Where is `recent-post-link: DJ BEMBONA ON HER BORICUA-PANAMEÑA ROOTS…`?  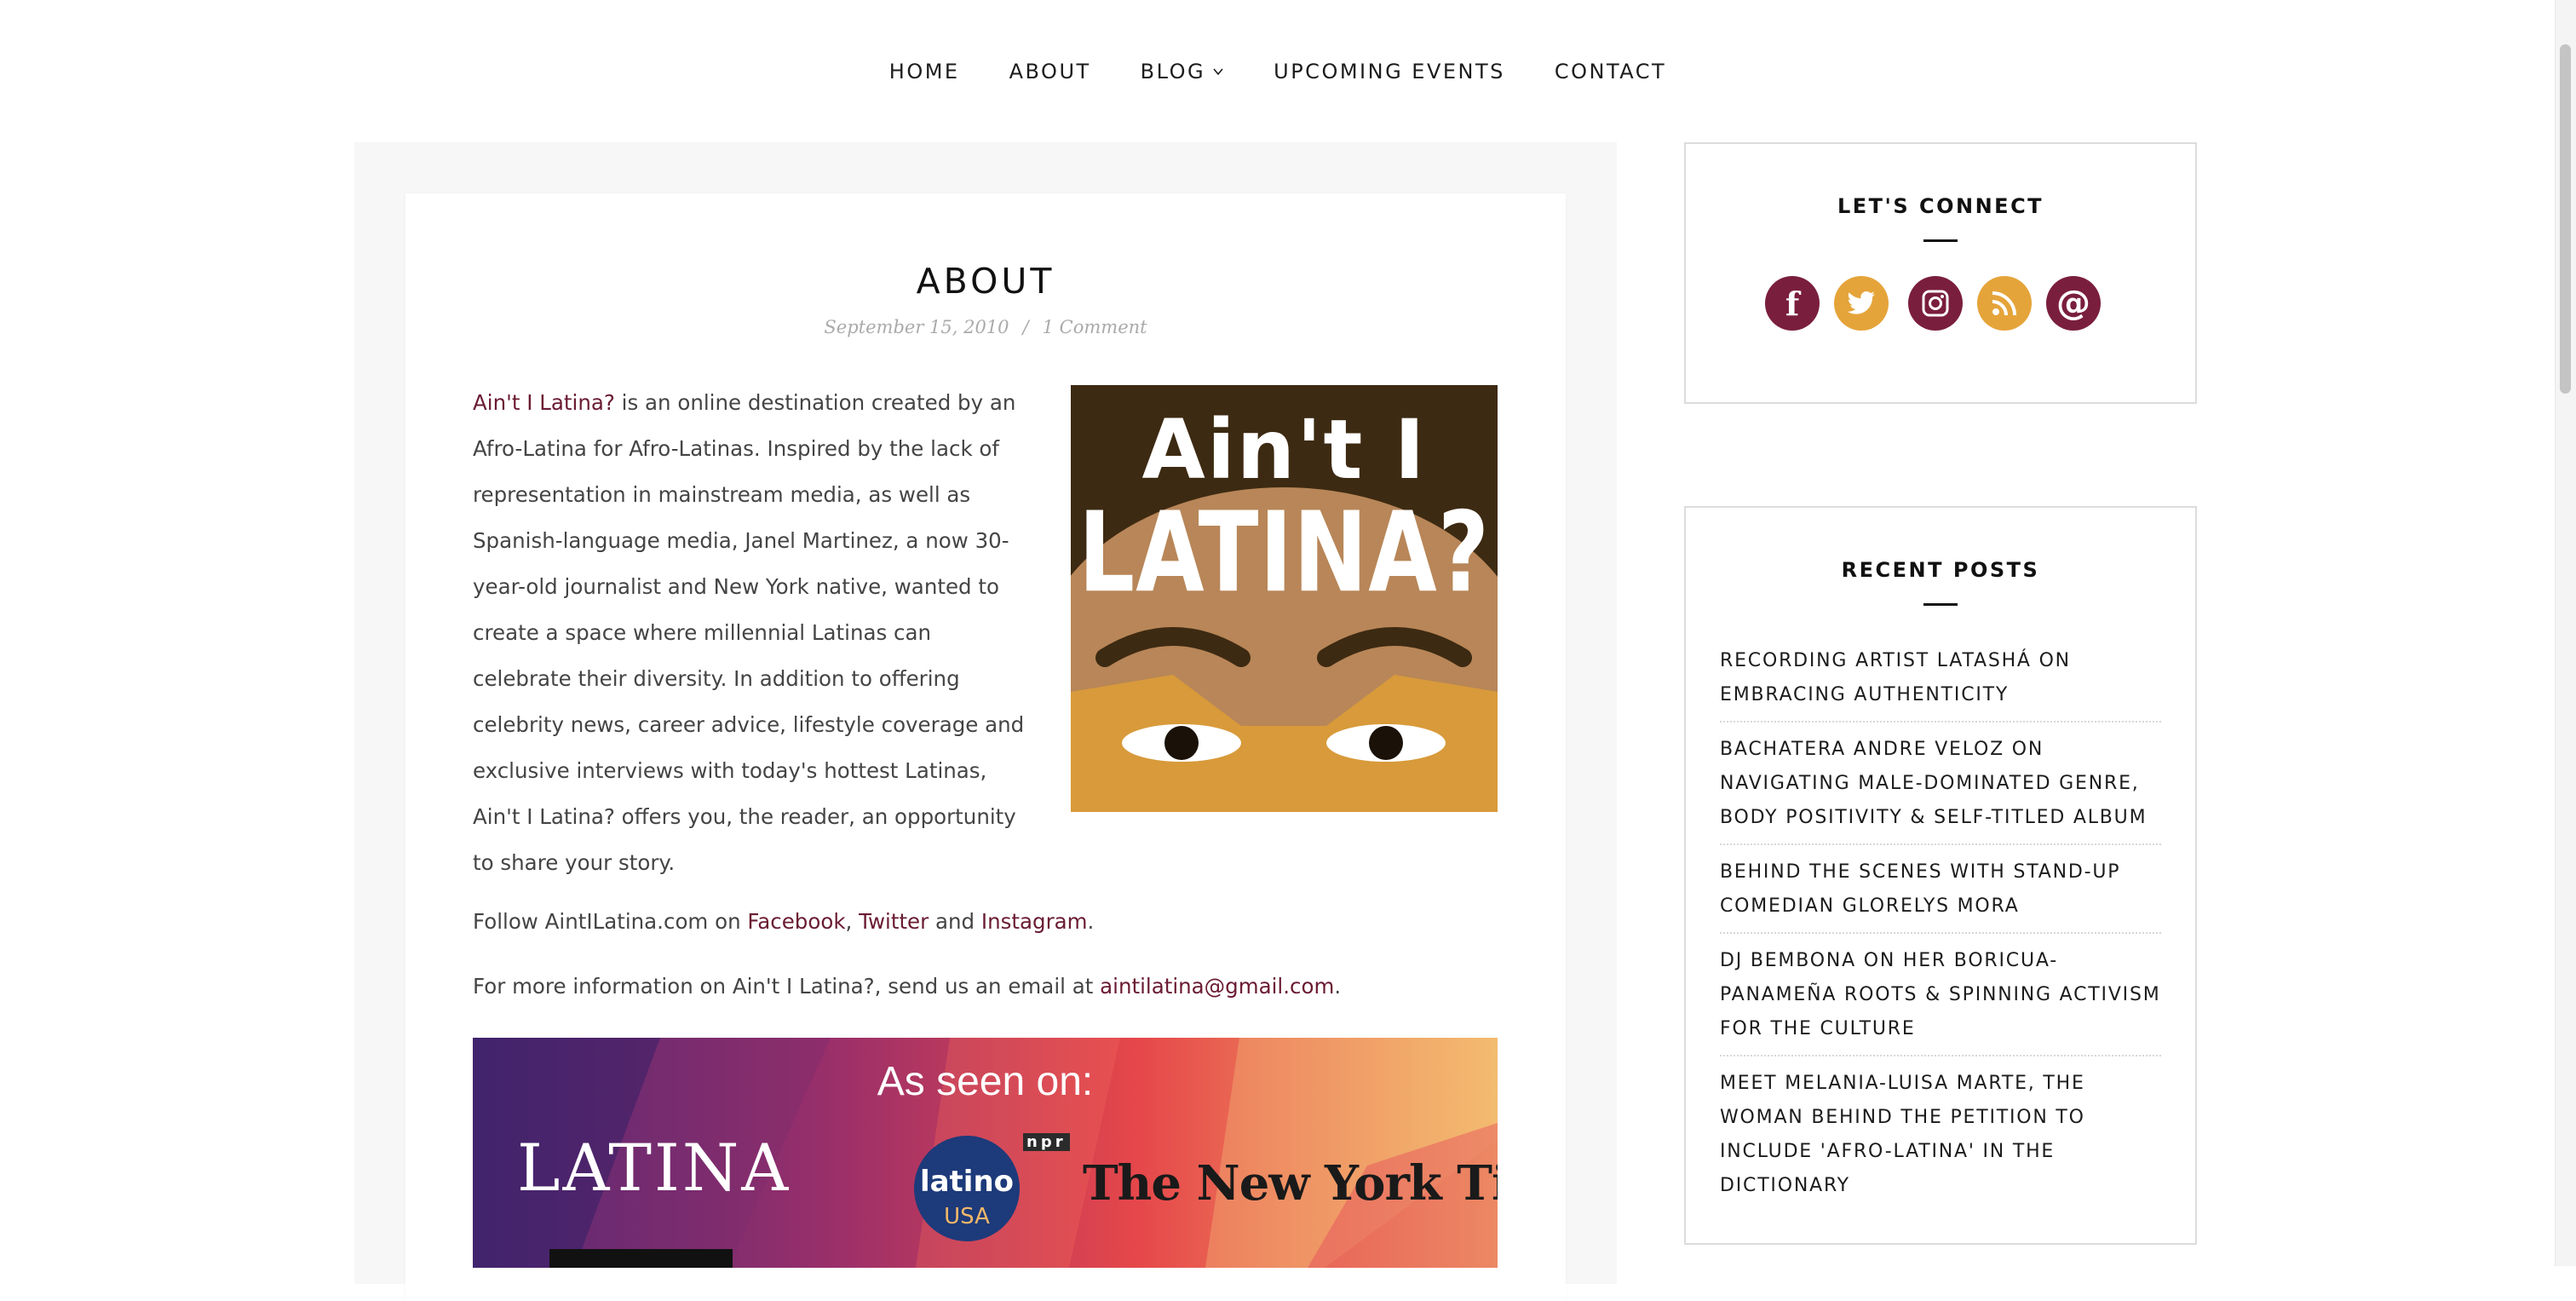
recent-post-link: DJ BEMBONA ON HER BORICUA-PANAMEÑA ROOTS… is located at coordinates (1941, 995).